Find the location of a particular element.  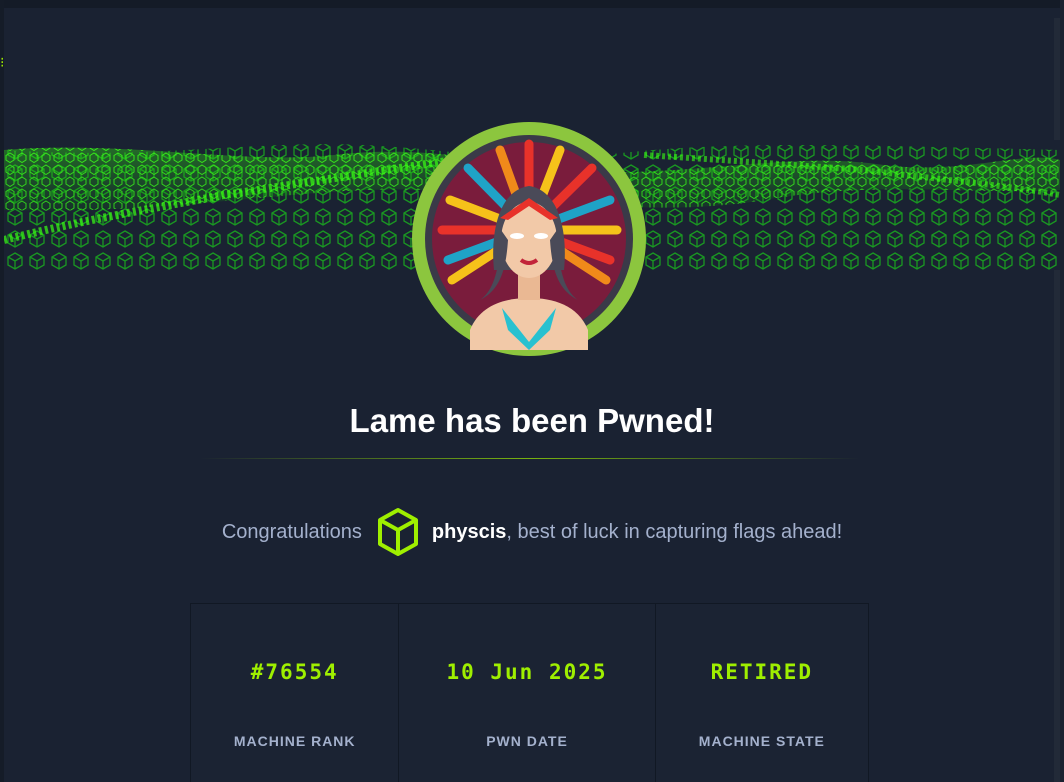

modal-top-strip is located at coordinates (532, 4).